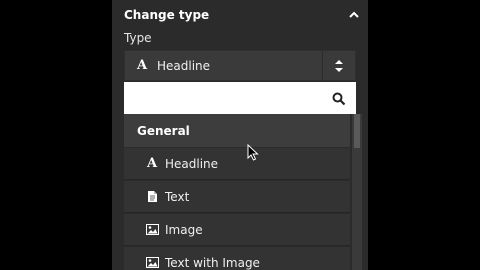 The height and width of the screenshot is (270, 480). What do you see at coordinates (237, 197) in the screenshot?
I see `option-text: Text` at bounding box center [237, 197].